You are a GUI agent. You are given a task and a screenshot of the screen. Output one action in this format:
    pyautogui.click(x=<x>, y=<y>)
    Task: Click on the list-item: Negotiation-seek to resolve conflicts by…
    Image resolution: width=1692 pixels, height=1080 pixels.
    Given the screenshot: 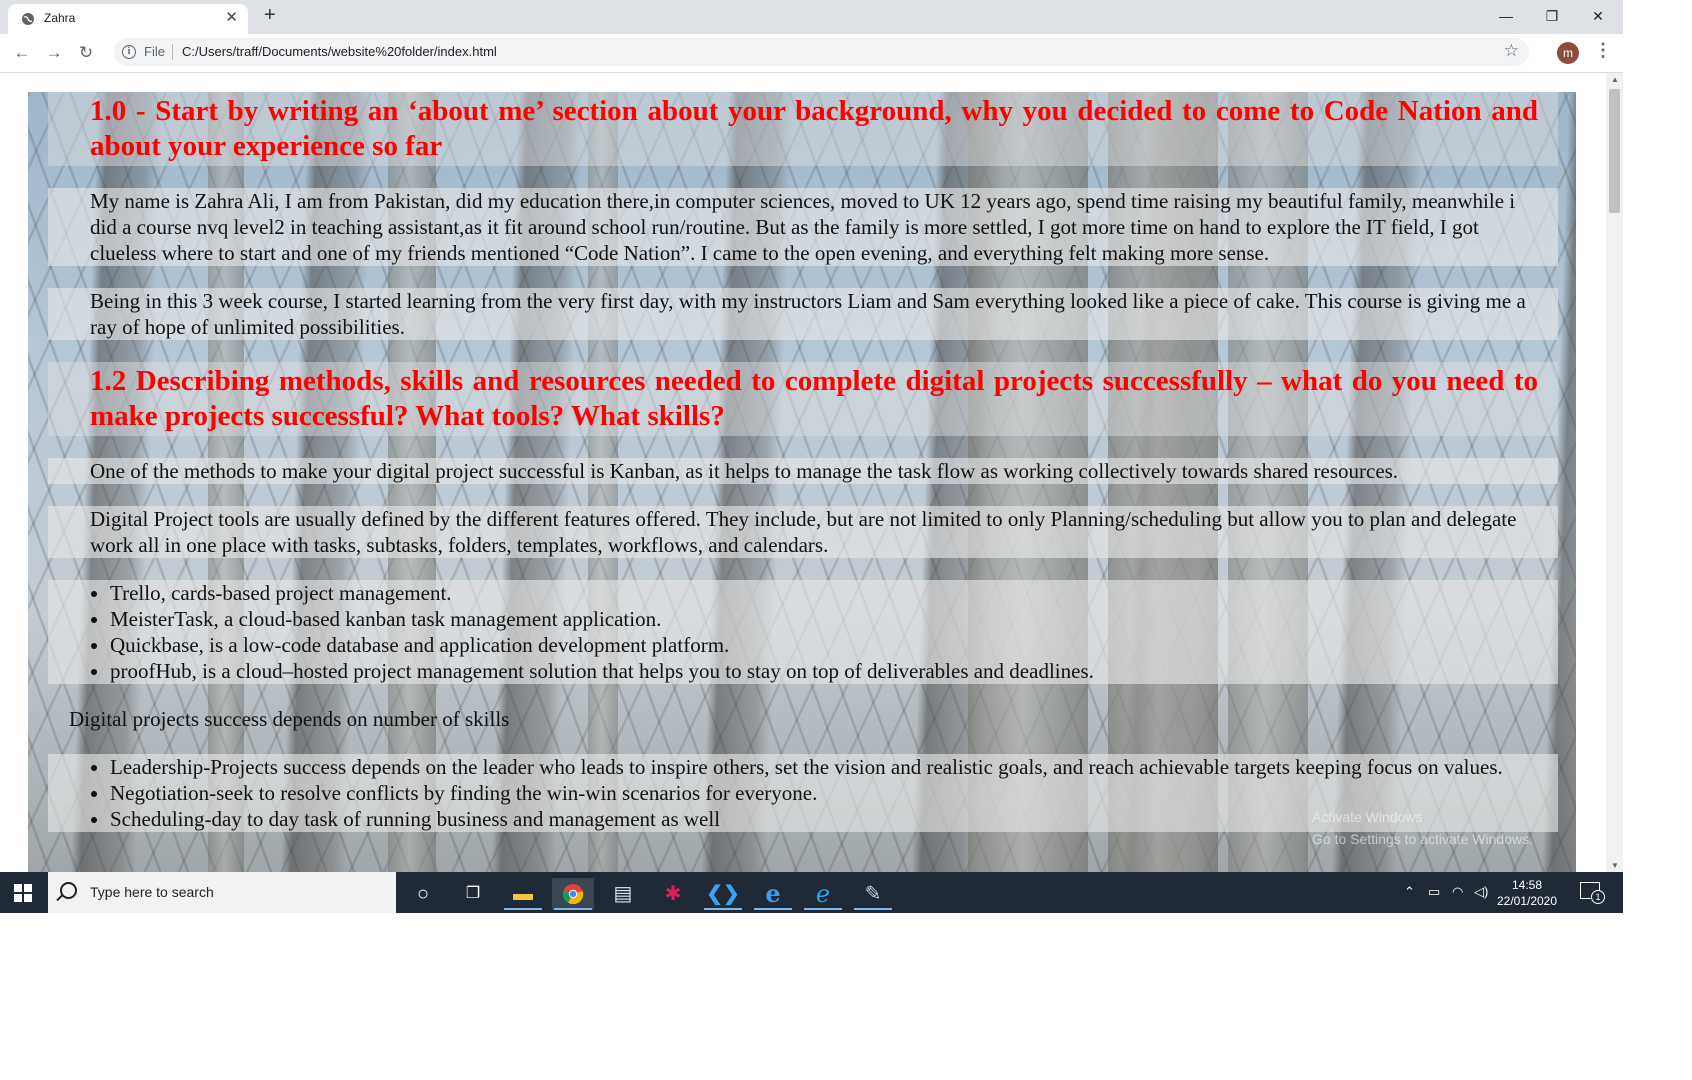 What is the action you would take?
    pyautogui.click(x=824, y=793)
    